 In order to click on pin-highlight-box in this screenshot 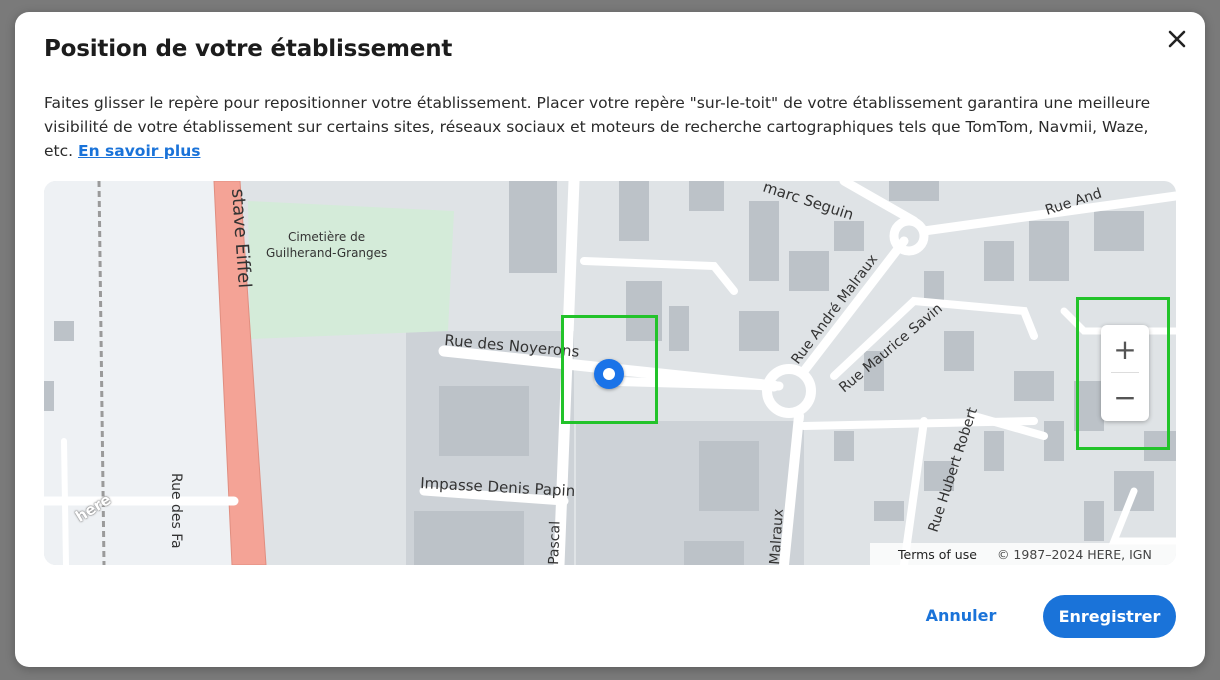, I will do `click(609, 369)`.